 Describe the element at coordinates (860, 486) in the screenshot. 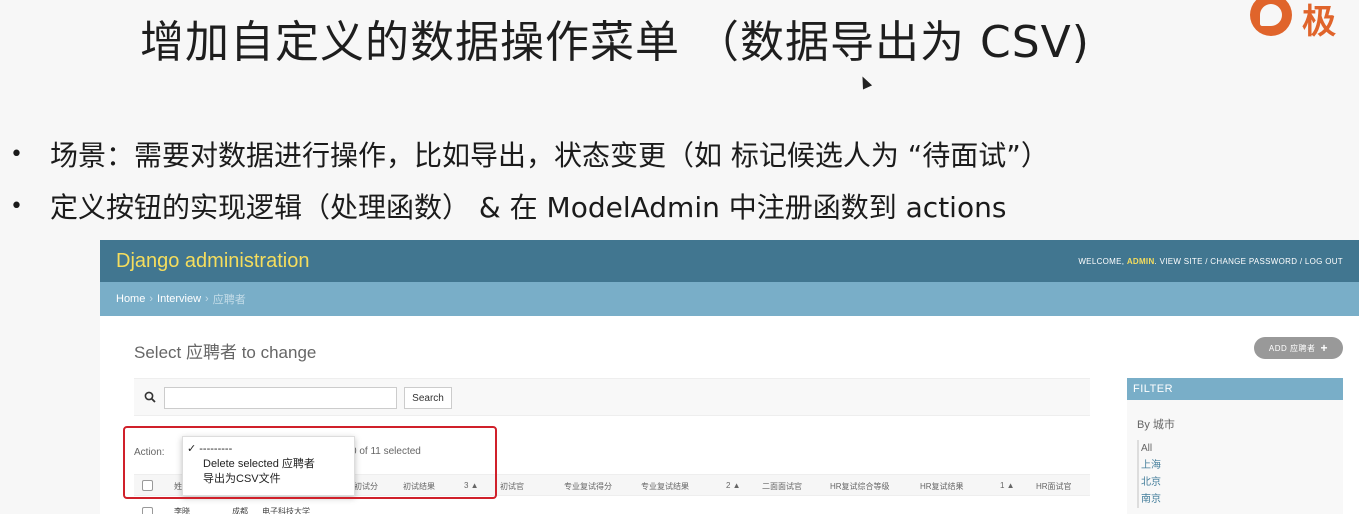

I see `column-header: HR复试综合等级` at that location.